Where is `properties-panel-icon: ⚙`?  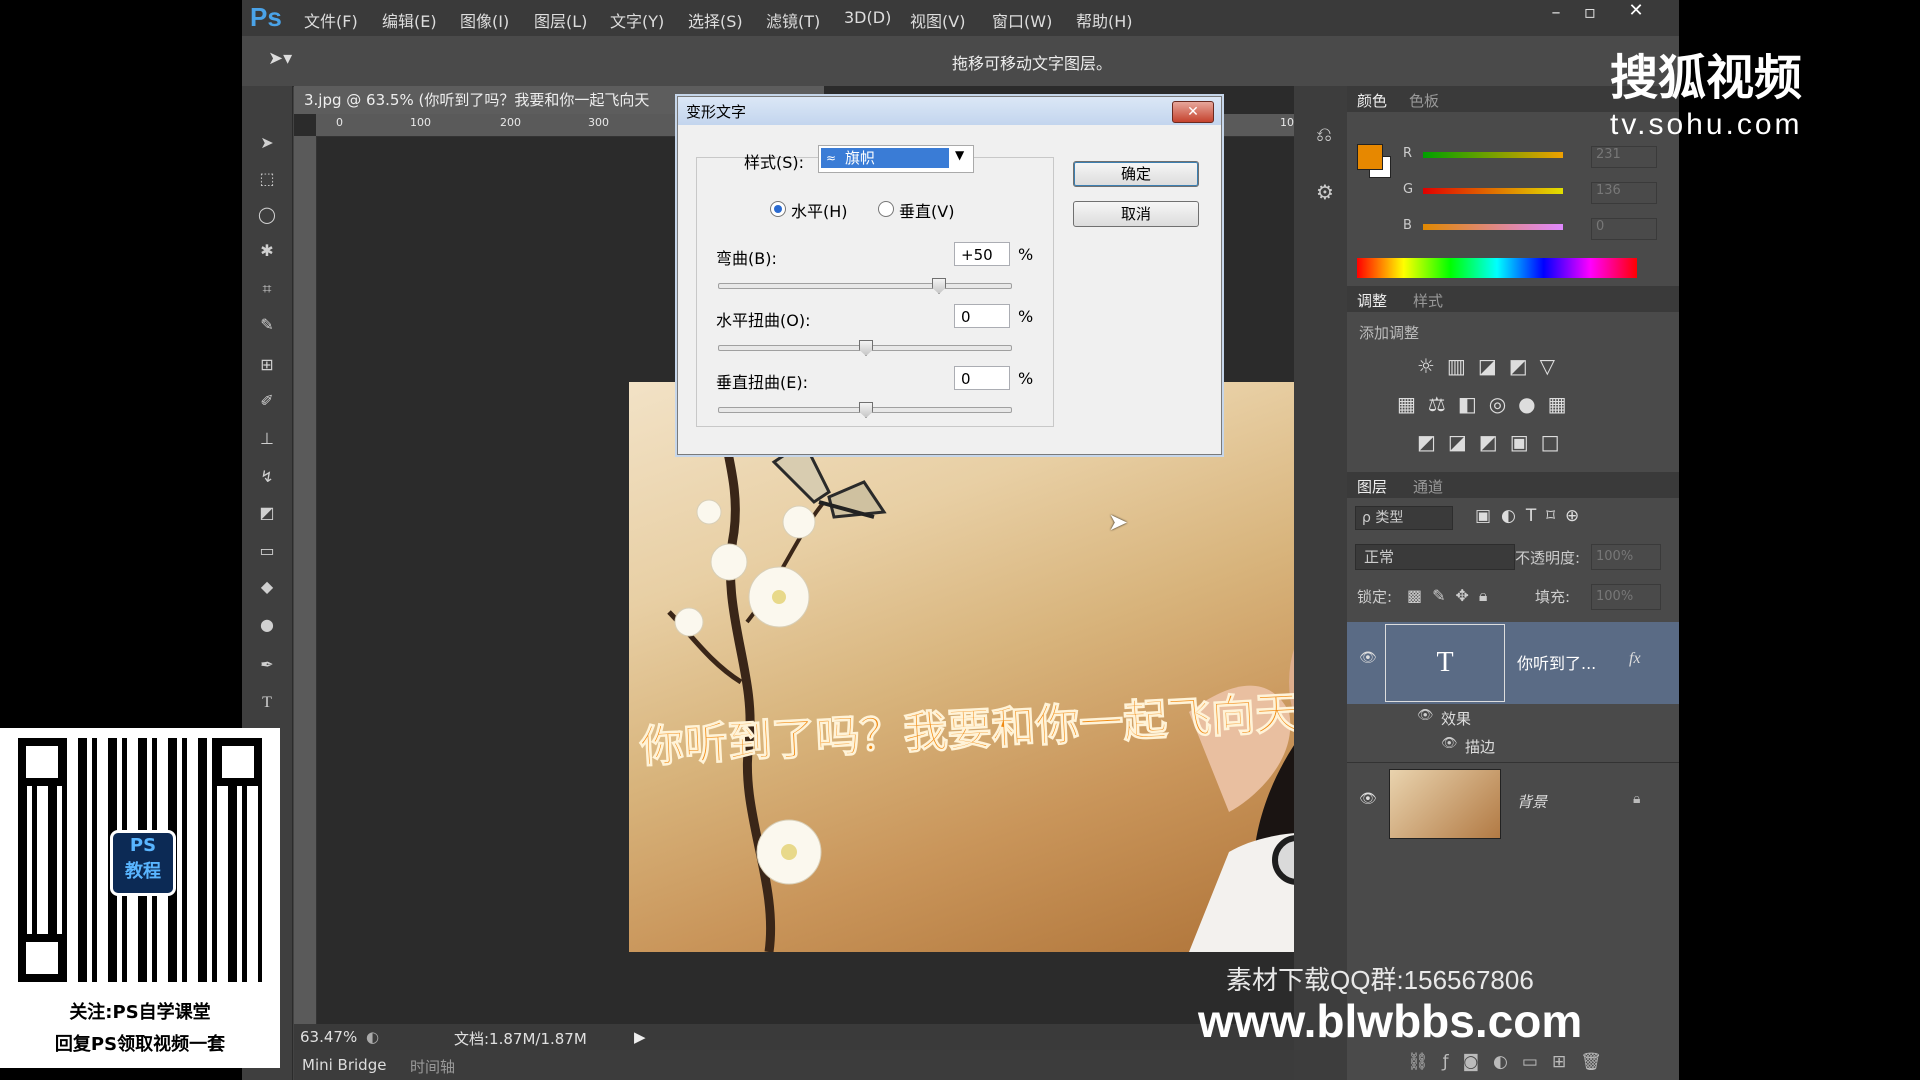
properties-panel-icon: ⚙ is located at coordinates (1325, 192).